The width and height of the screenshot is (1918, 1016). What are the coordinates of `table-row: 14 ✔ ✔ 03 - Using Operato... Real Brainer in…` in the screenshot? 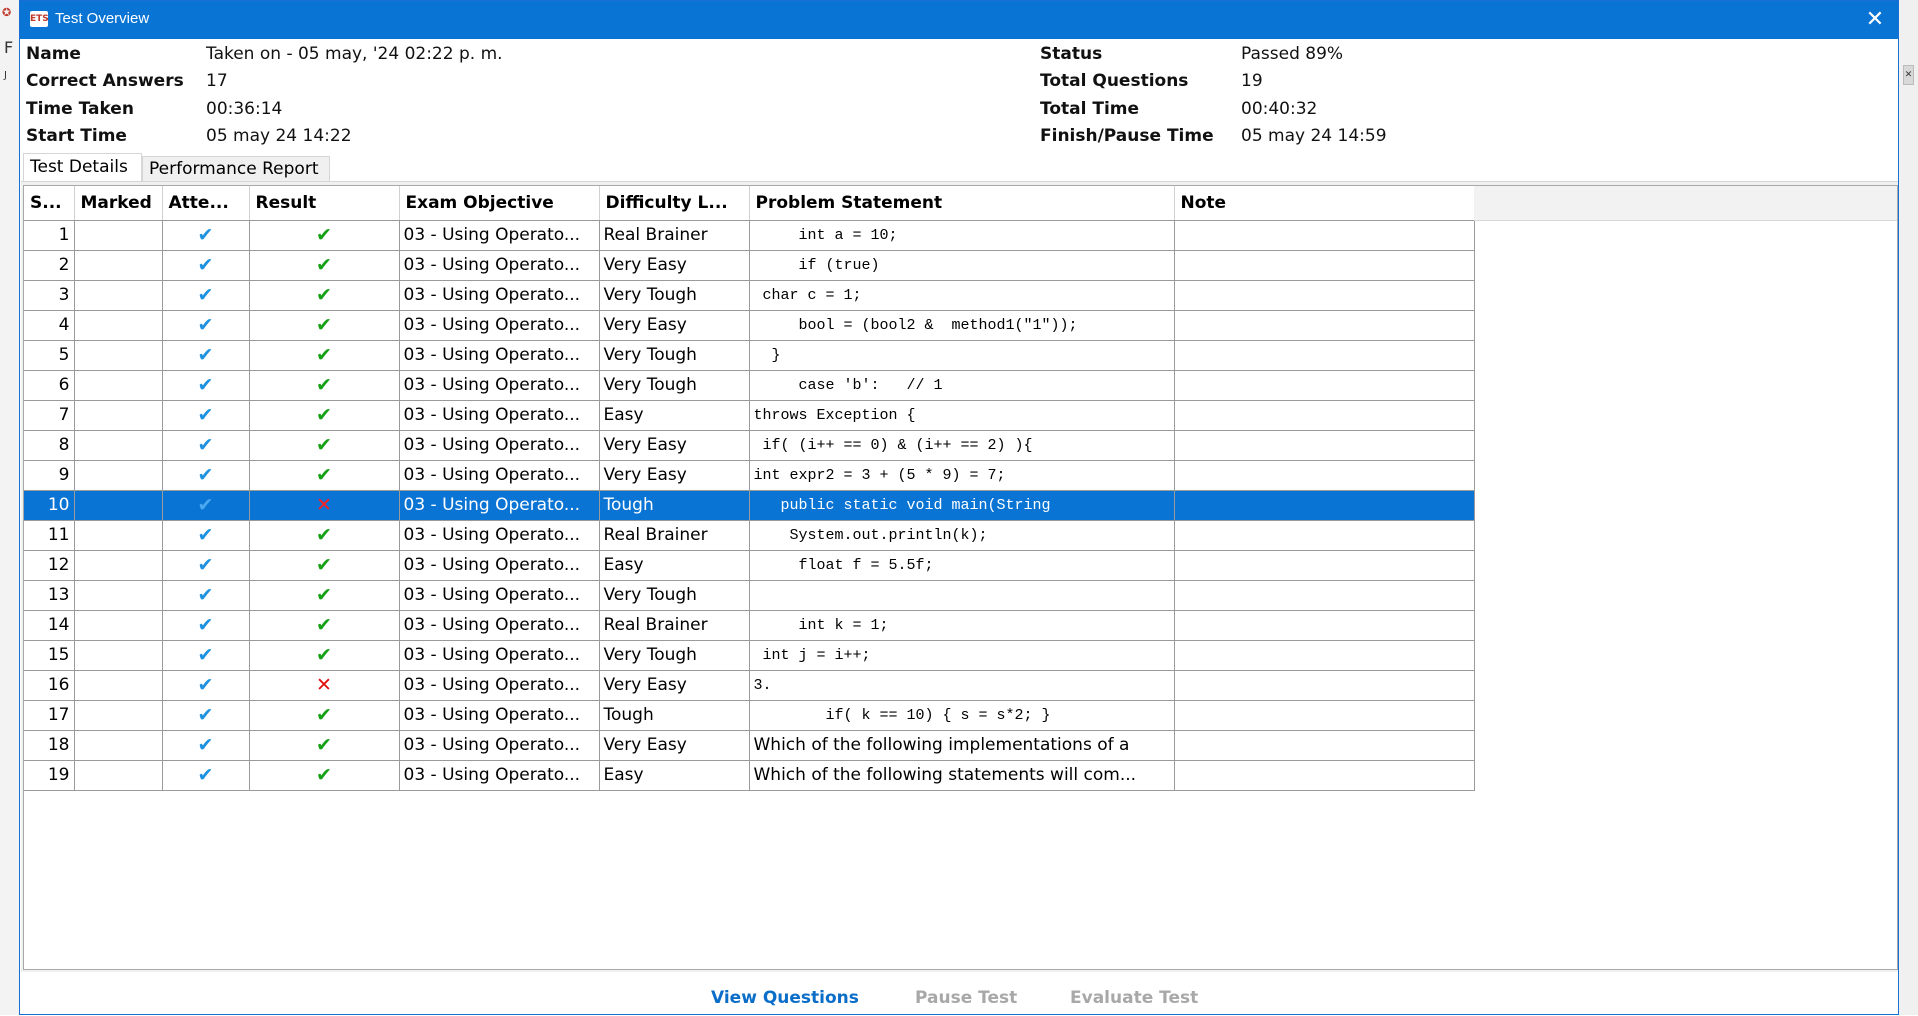 It's located at (749, 625).